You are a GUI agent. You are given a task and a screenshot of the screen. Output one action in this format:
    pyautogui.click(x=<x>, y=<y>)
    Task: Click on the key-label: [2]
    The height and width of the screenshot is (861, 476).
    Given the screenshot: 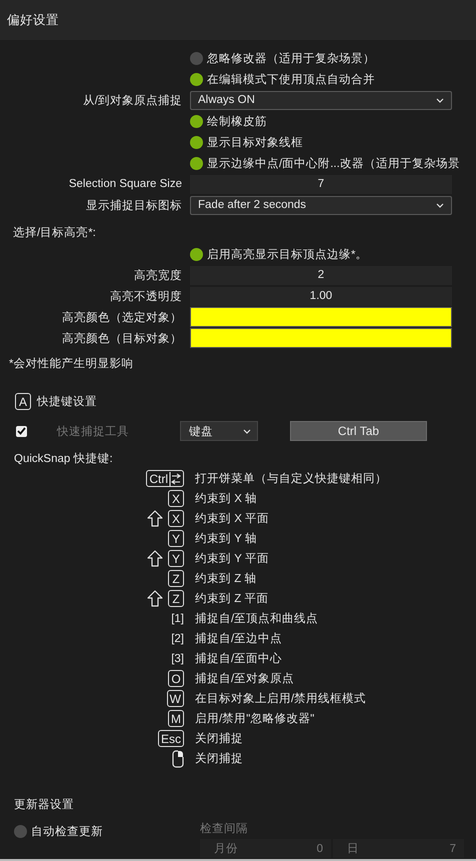 What is the action you would take?
    pyautogui.click(x=177, y=638)
    